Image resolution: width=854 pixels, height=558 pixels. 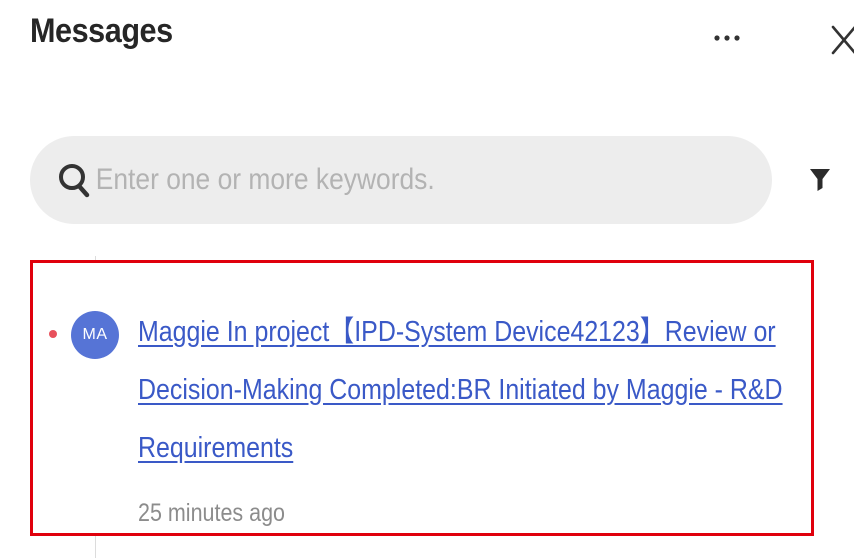 What do you see at coordinates (101, 31) in the screenshot?
I see `panel-title: Messages` at bounding box center [101, 31].